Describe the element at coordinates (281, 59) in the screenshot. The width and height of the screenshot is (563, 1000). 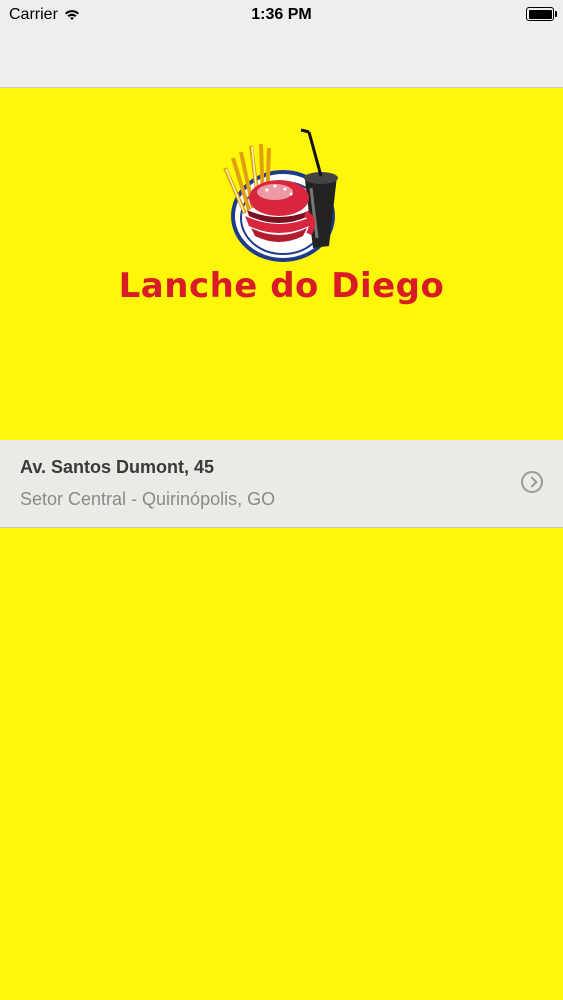
I see `navigation-bar` at that location.